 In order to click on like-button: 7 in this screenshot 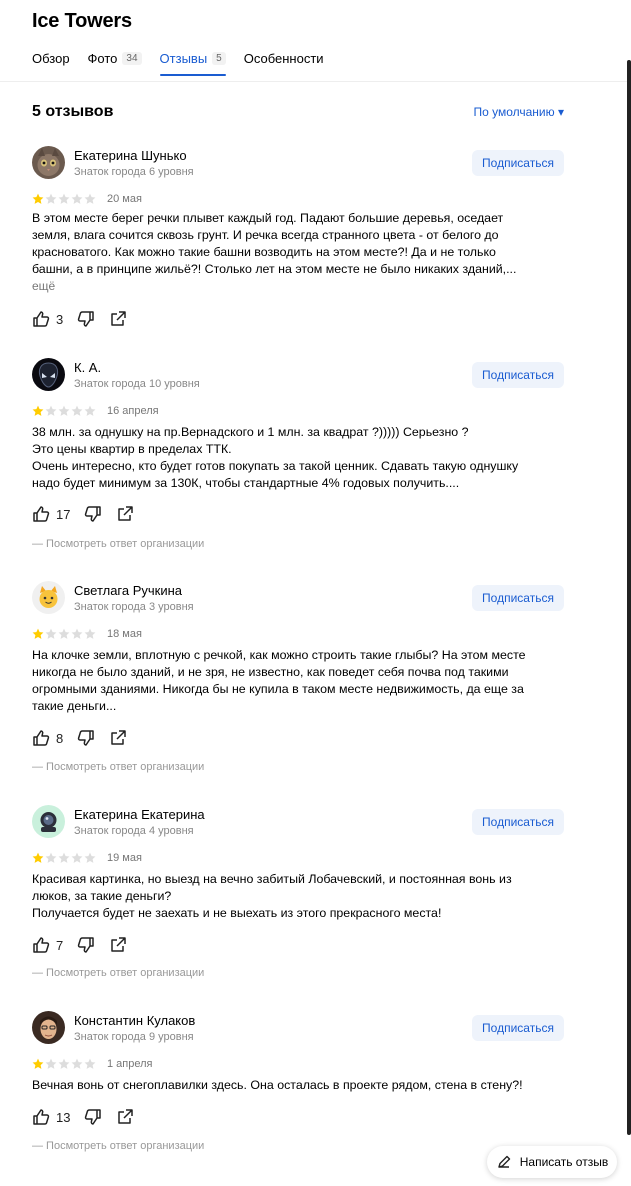, I will do `click(47, 945)`.